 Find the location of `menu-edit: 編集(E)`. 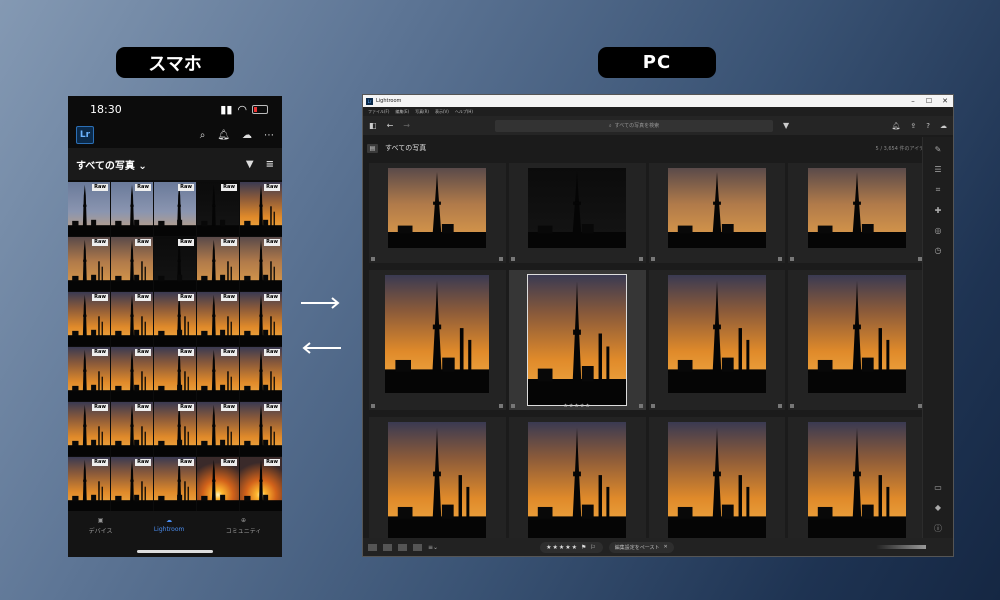

menu-edit: 編集(E) is located at coordinates (402, 112).